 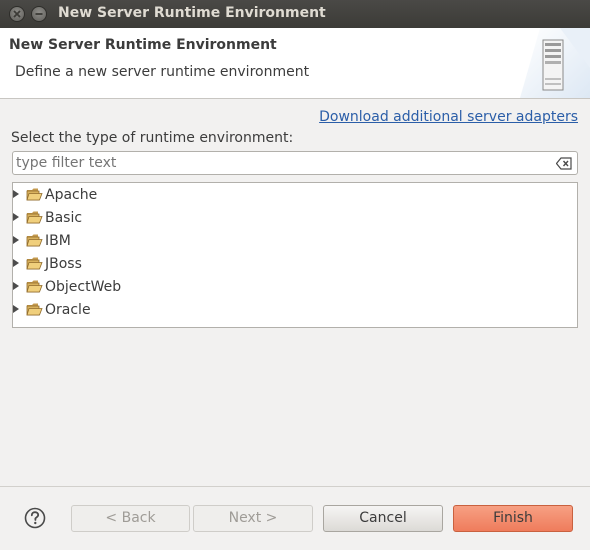 I want to click on close-icon, so click(x=17, y=14).